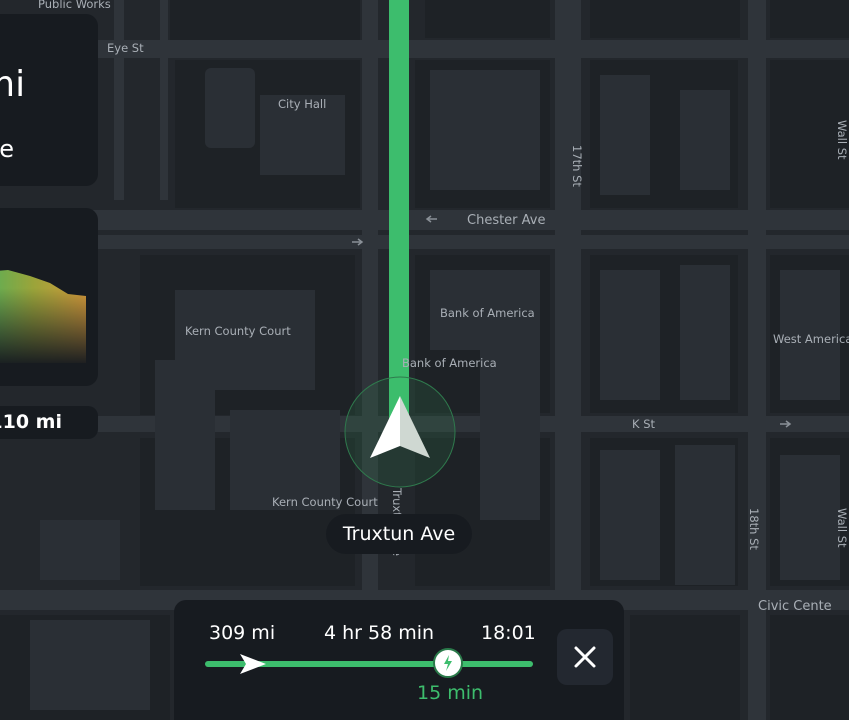 The image size is (849, 720). Describe the element at coordinates (811, 339) in the screenshot. I see `label-west-america: West America` at that location.